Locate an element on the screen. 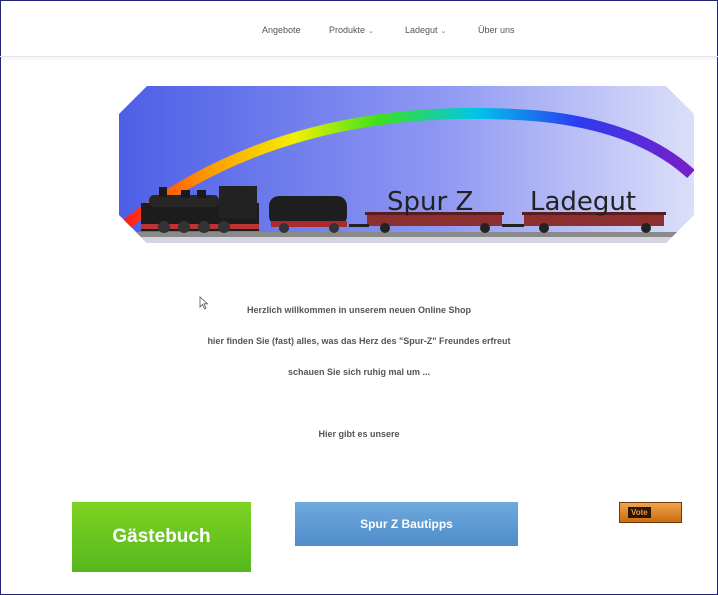 The height and width of the screenshot is (595, 718). nav-label: Ladegut is located at coordinates (421, 30).